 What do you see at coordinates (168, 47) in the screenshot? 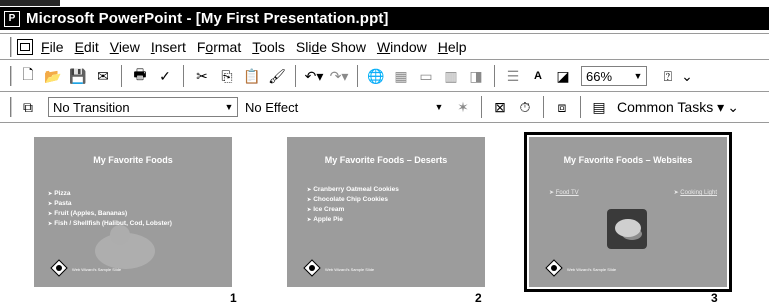
I see `menu-insert: Insert` at bounding box center [168, 47].